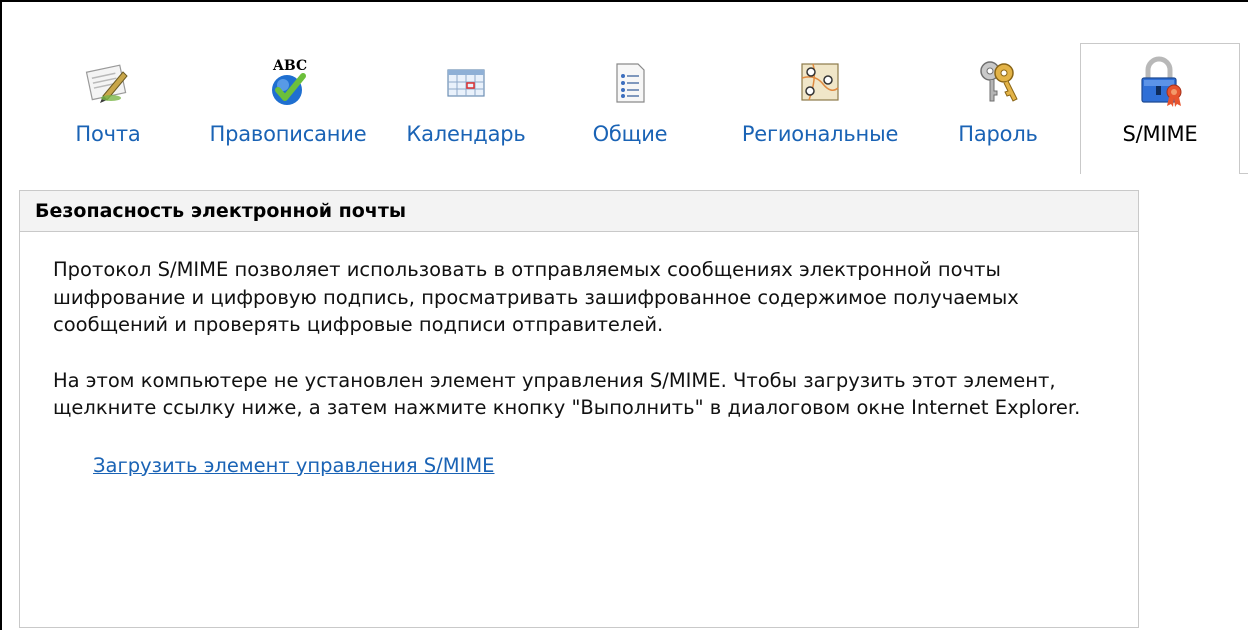 The image size is (1248, 630). Describe the element at coordinates (466, 134) in the screenshot. I see `tab-label: Календарь` at that location.